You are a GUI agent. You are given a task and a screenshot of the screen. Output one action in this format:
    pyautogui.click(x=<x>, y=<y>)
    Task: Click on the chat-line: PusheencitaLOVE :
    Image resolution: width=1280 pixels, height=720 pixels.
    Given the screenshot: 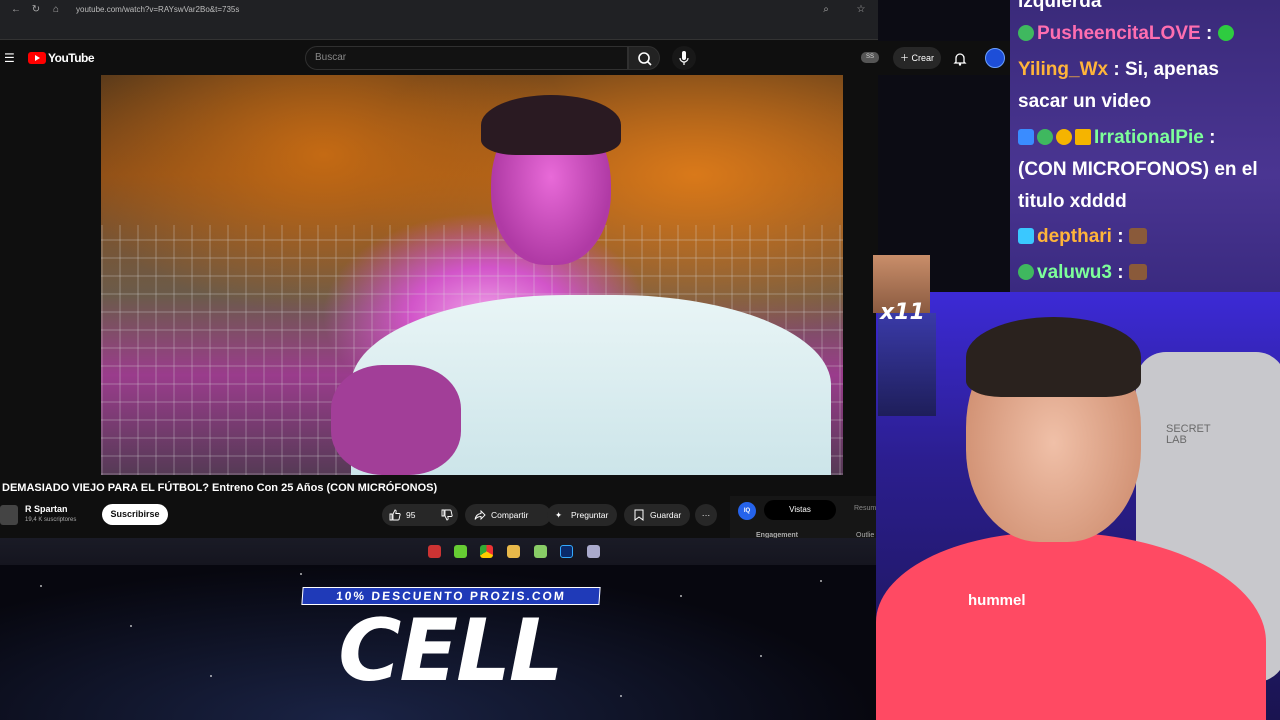 What is the action you would take?
    pyautogui.click(x=1127, y=34)
    